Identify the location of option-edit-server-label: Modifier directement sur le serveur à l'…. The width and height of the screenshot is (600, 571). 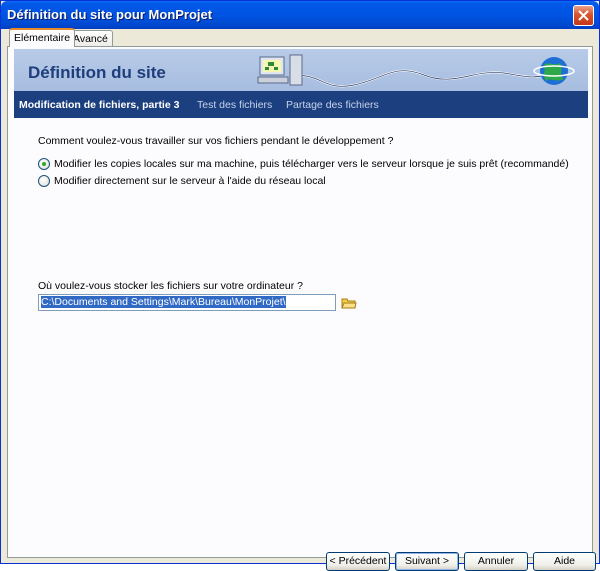
(190, 181).